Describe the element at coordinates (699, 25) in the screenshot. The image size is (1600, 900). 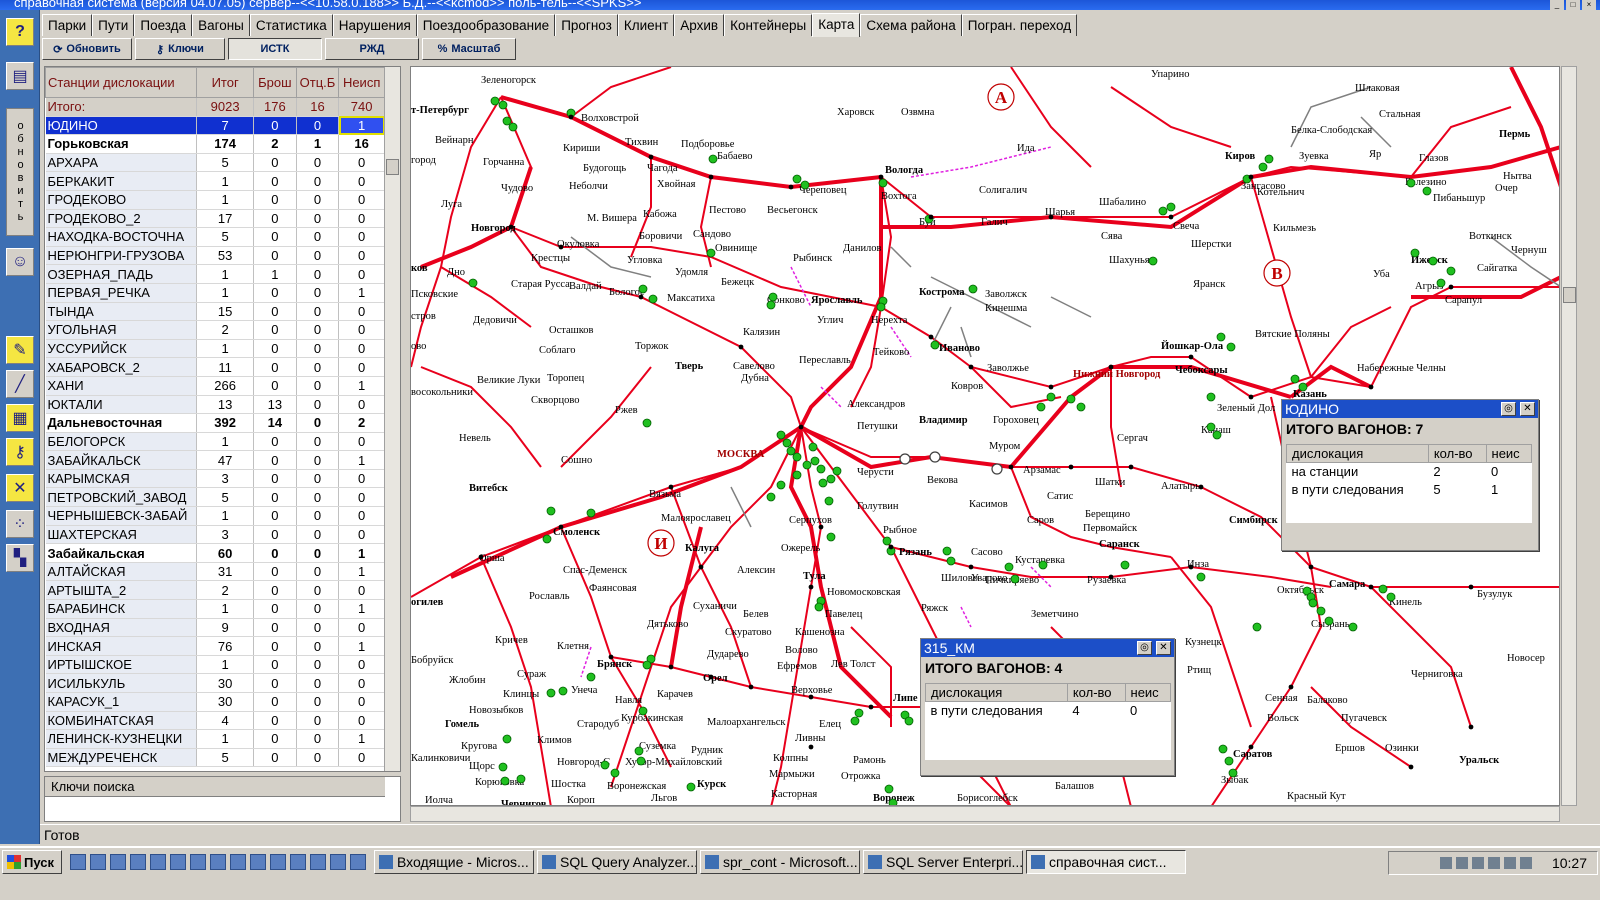
I see `tab-9: Архив` at that location.